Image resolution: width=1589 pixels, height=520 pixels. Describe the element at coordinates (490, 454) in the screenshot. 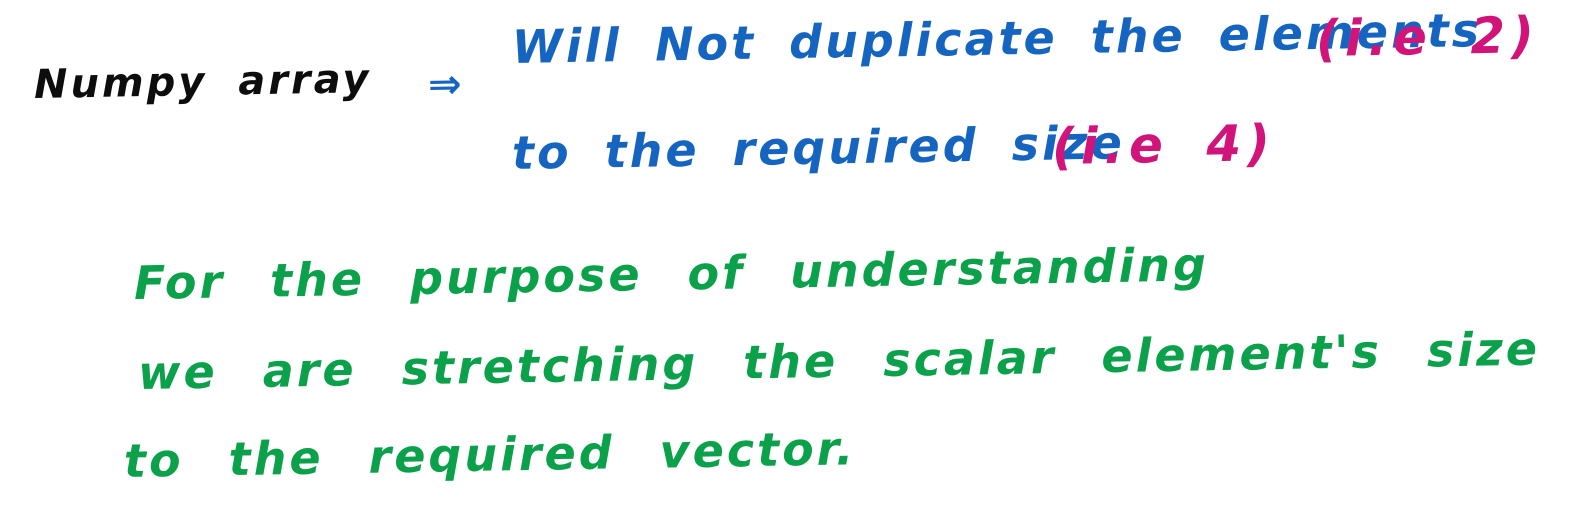

I see `green-line-3: to the required vector.` at that location.